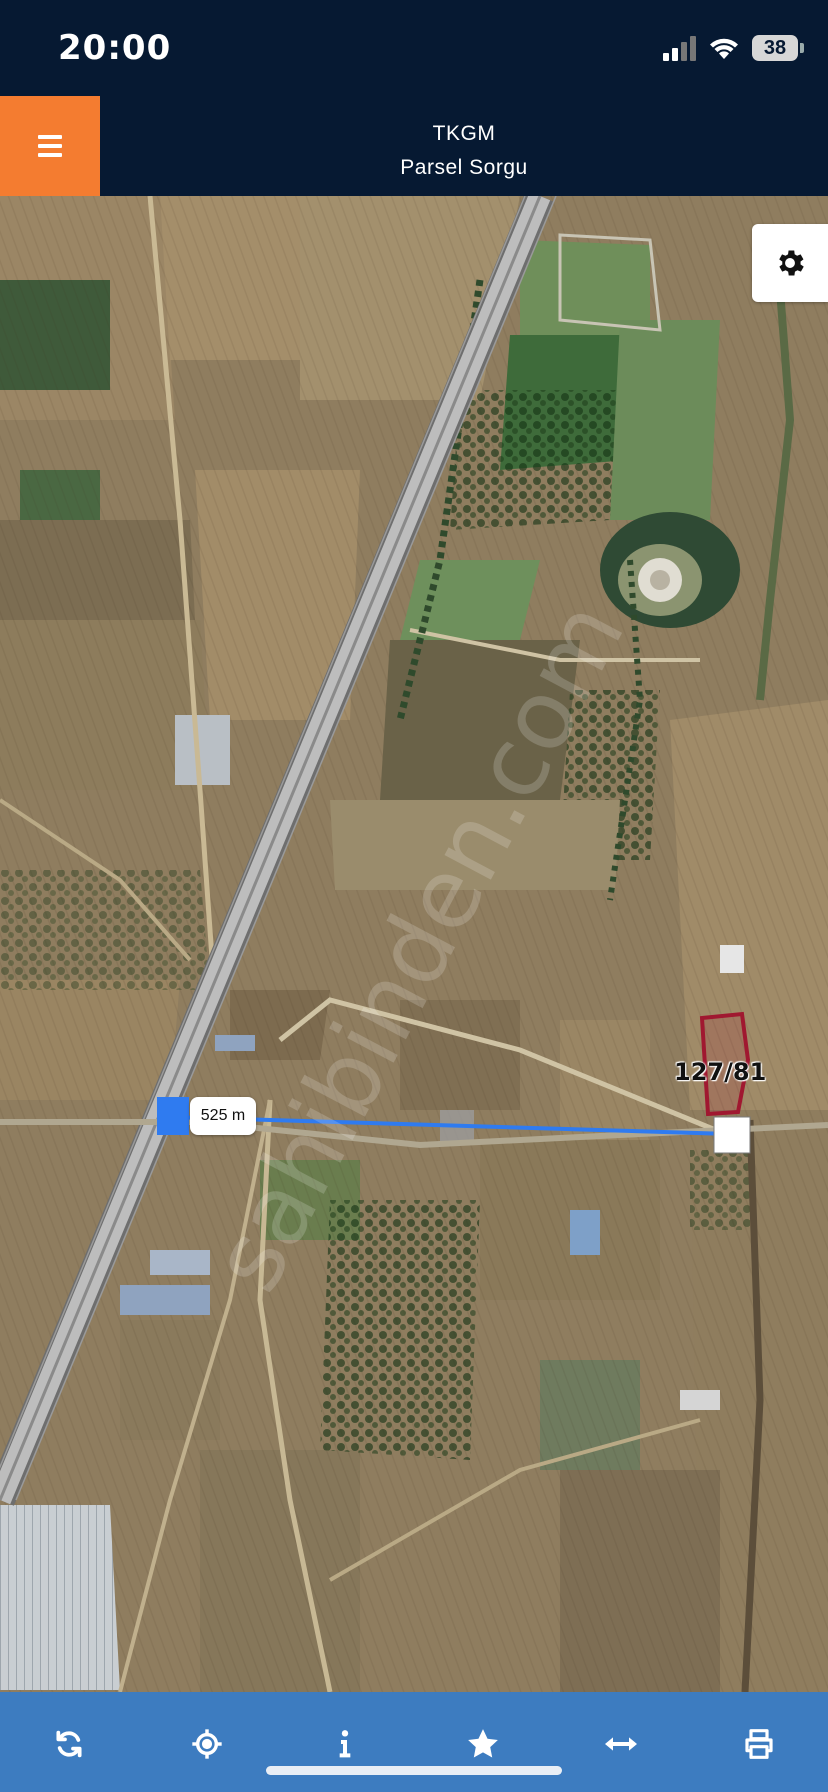  I want to click on locate-button, so click(207, 1744).